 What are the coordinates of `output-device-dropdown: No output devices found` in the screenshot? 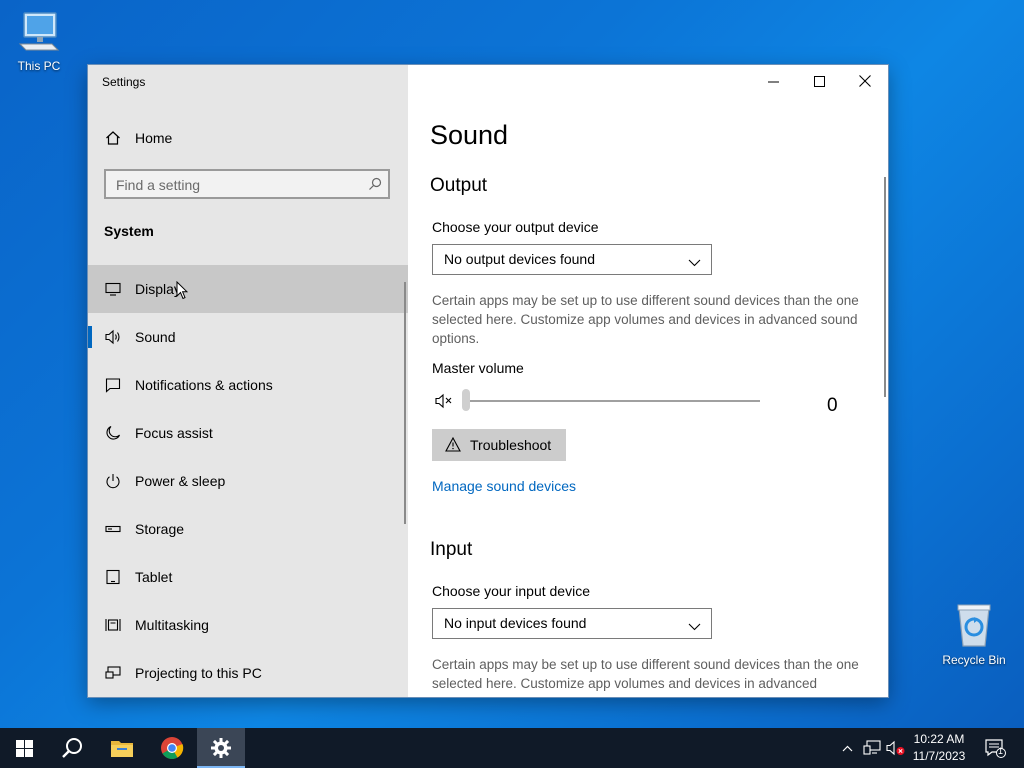 It's located at (572, 259).